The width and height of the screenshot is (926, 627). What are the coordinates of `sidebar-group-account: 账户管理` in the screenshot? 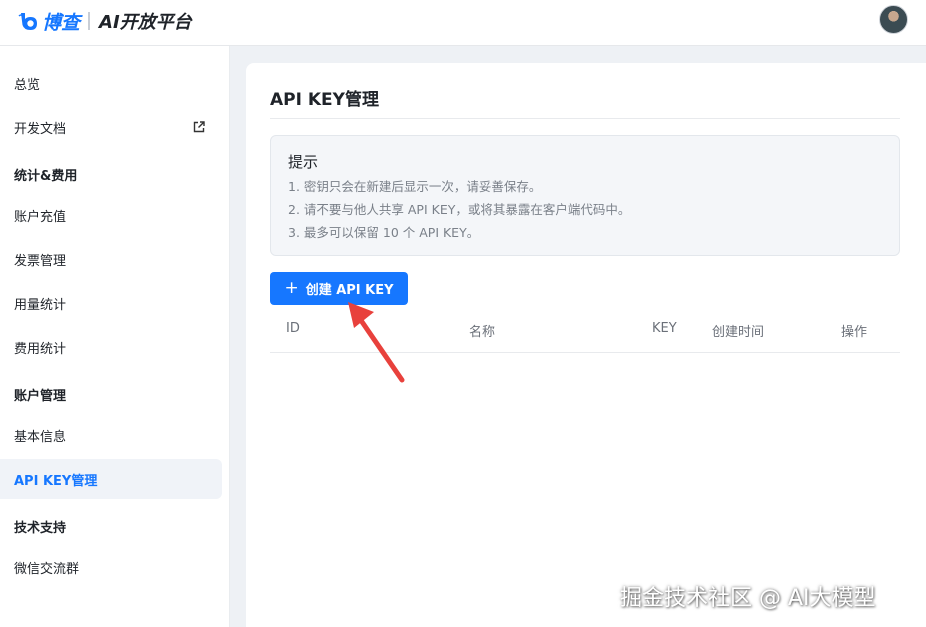 It's located at (40, 396).